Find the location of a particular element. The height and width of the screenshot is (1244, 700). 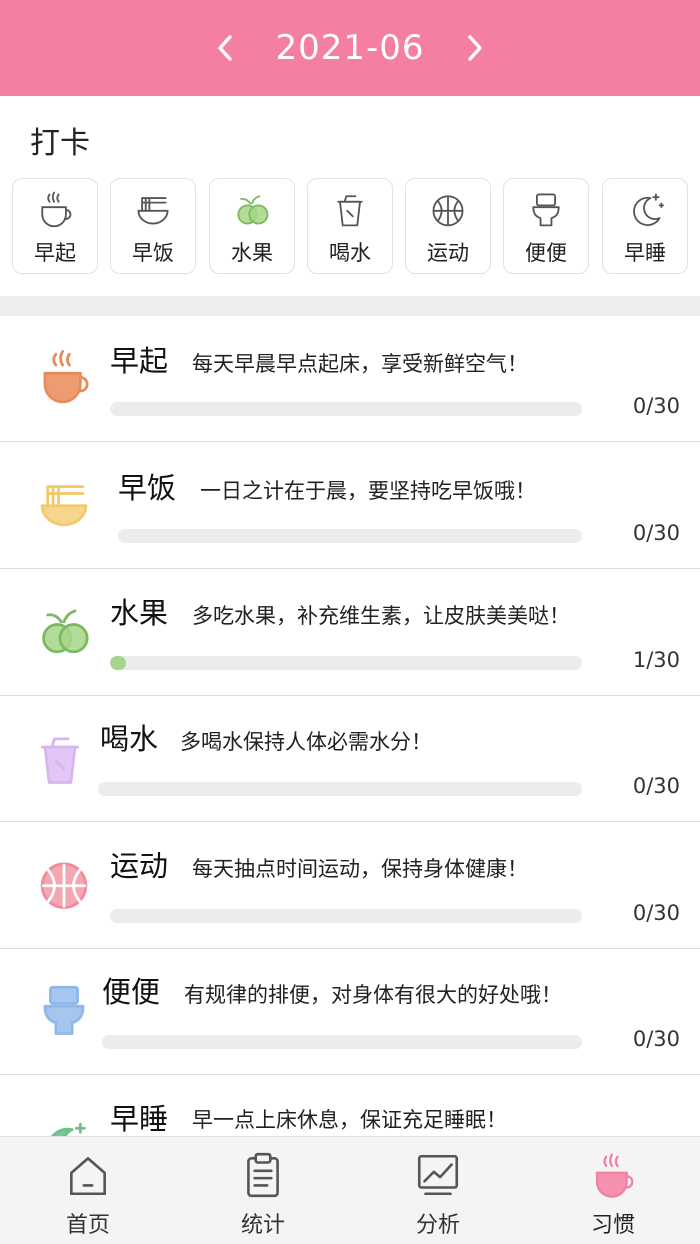

chart-icon is located at coordinates (438, 1175).